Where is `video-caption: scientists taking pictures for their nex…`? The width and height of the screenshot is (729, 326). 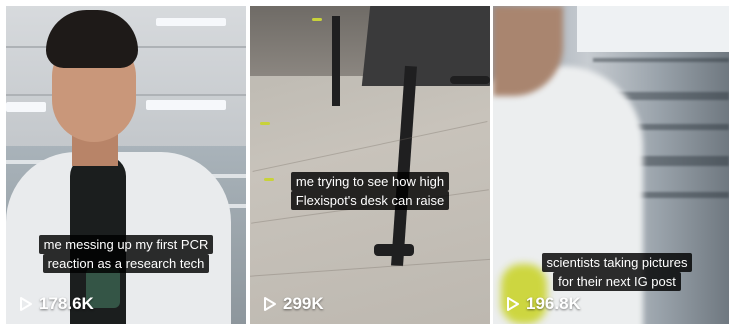
video-caption: scientists taking pictures for their nex… is located at coordinates (617, 272).